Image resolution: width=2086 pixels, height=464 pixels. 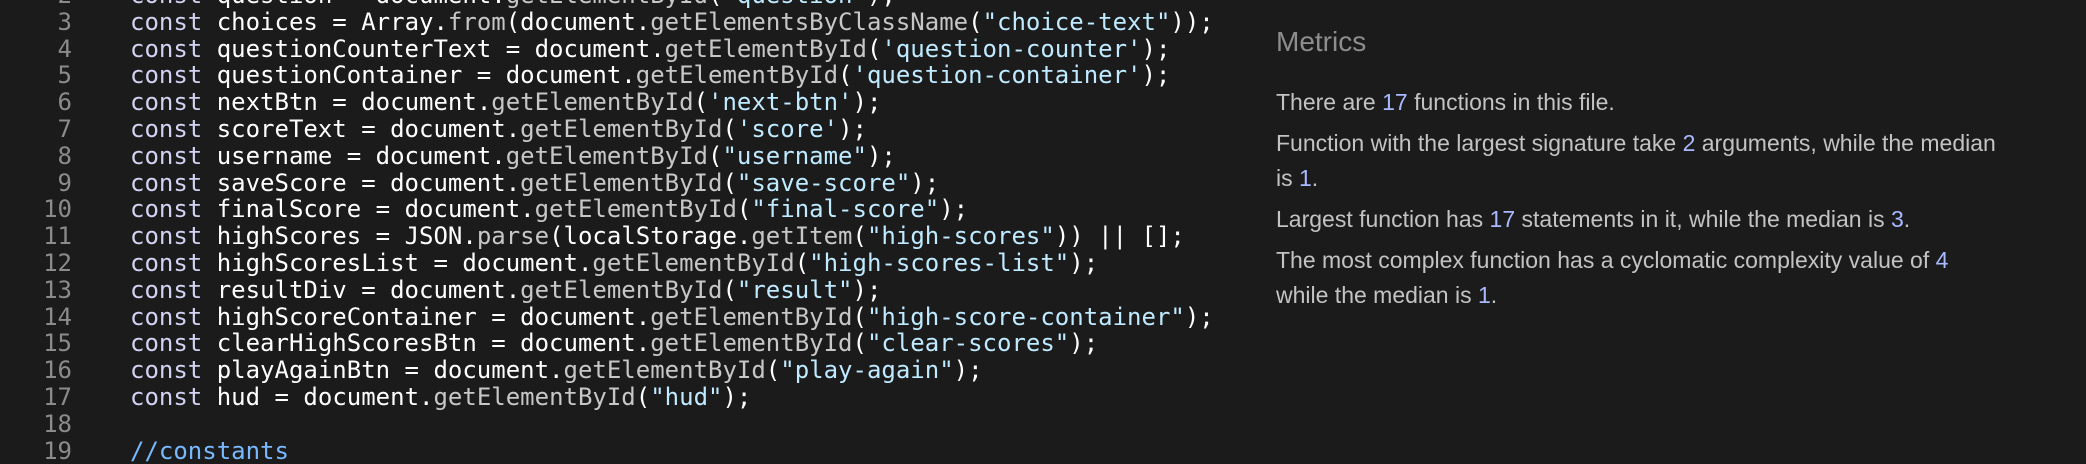 What do you see at coordinates (281, 289) in the screenshot?
I see `code-token: resultDiv` at bounding box center [281, 289].